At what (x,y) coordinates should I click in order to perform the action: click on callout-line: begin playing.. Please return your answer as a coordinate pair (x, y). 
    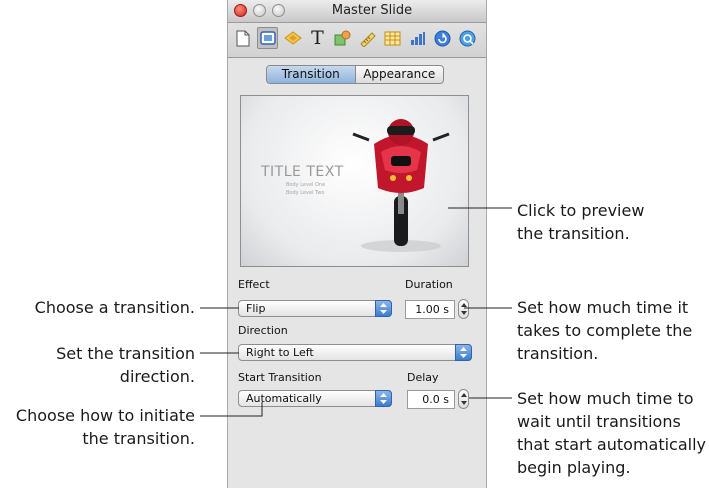
    Looking at the image, I should click on (574, 467).